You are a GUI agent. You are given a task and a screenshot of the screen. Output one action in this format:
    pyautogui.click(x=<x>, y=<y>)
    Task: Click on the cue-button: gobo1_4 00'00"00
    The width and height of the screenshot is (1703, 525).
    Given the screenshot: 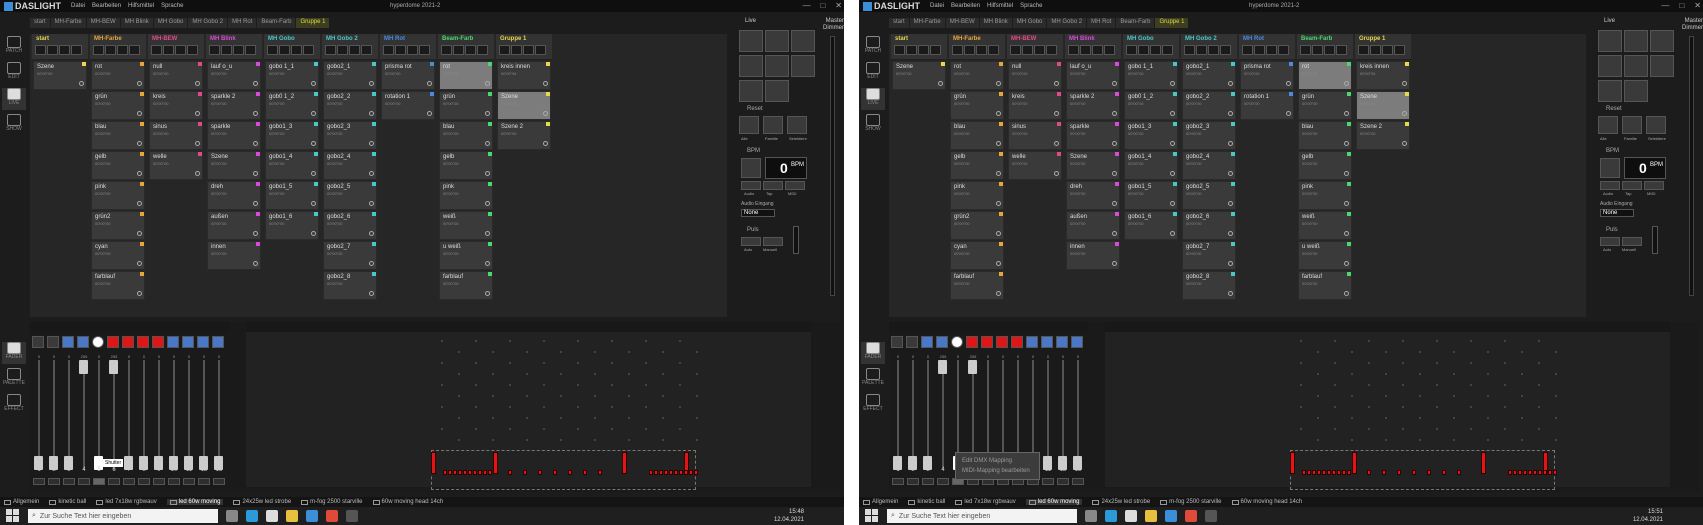 What is the action you would take?
    pyautogui.click(x=292, y=165)
    